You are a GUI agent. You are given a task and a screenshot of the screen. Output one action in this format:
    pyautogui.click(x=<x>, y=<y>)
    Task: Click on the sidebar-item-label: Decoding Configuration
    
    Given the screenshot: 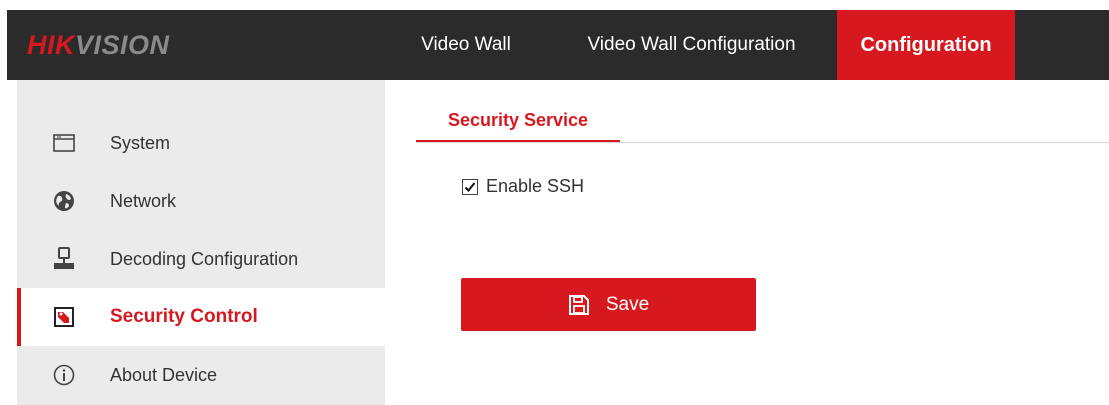 What is the action you would take?
    pyautogui.click(x=204, y=258)
    